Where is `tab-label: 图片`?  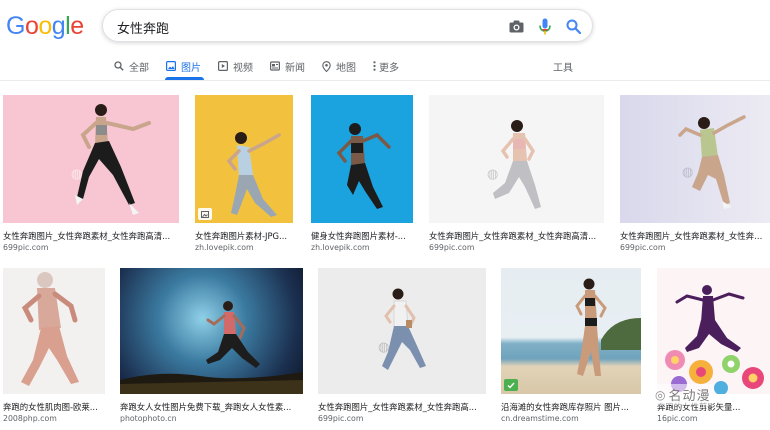
tab-label: 图片 is located at coordinates (191, 68).